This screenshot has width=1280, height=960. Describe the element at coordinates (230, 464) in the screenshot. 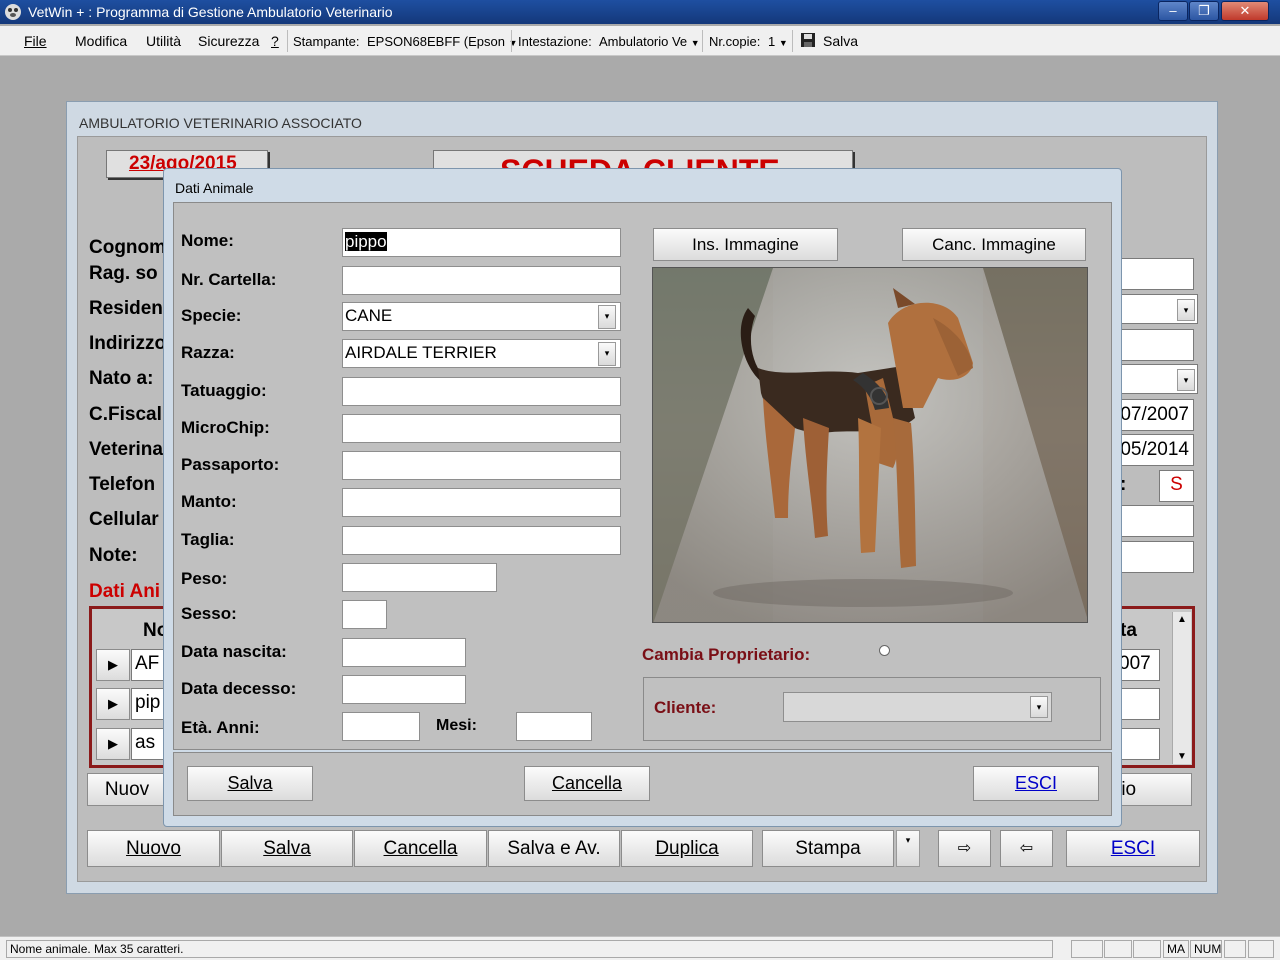

I see `label-passaporto: Passaporto:` at that location.